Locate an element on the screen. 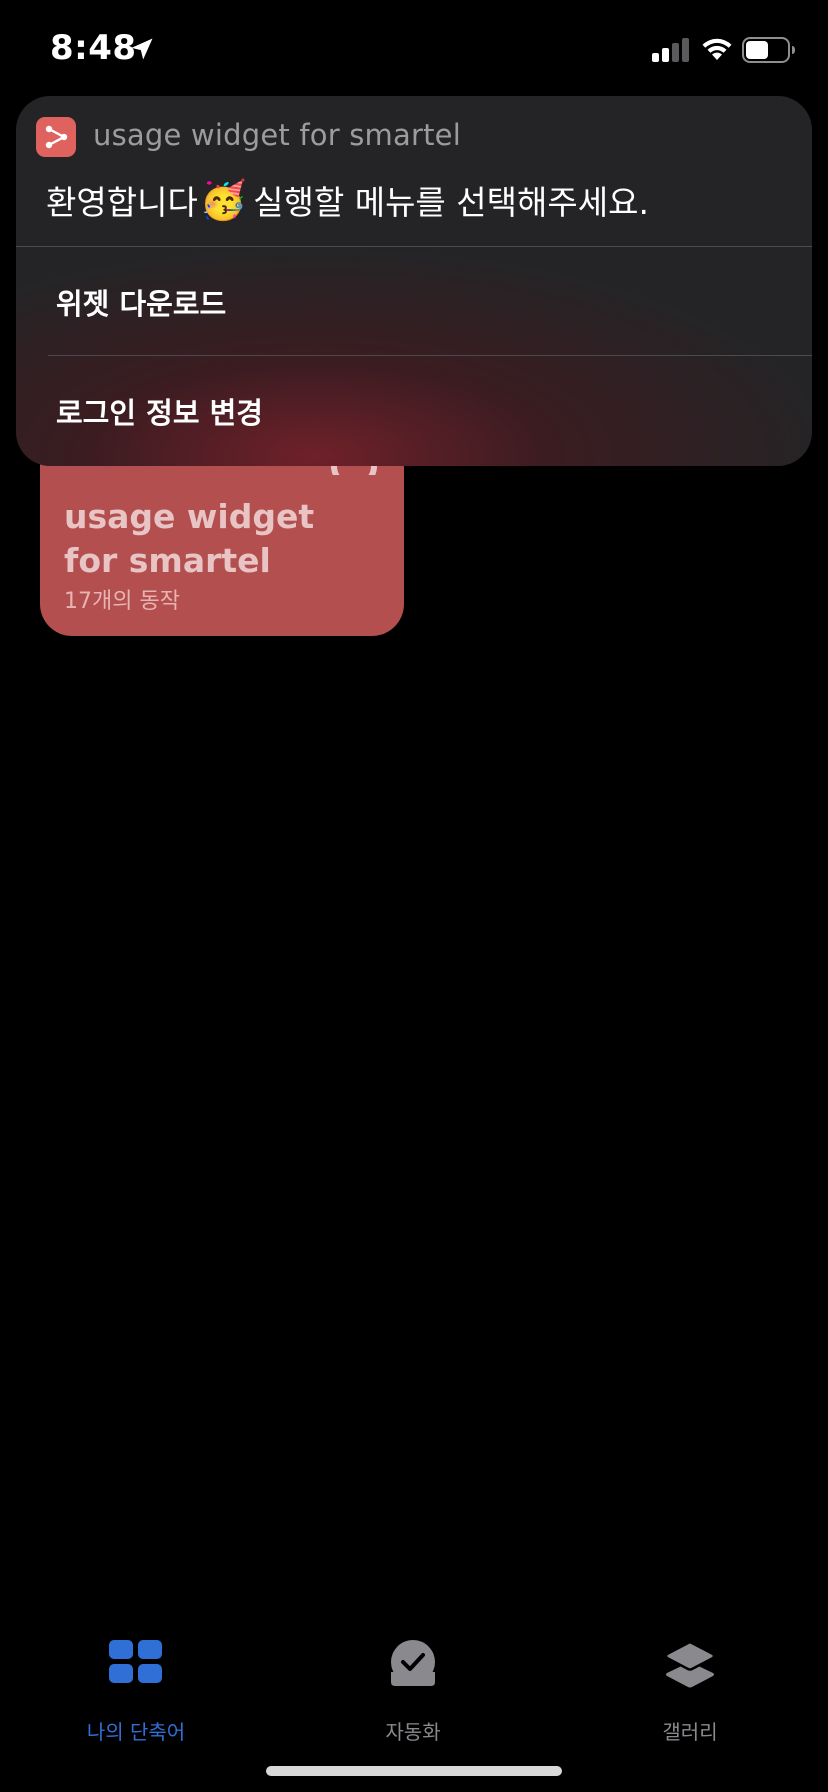 The width and height of the screenshot is (828, 1792). status-bar: 8:48 is located at coordinates (414, 50).